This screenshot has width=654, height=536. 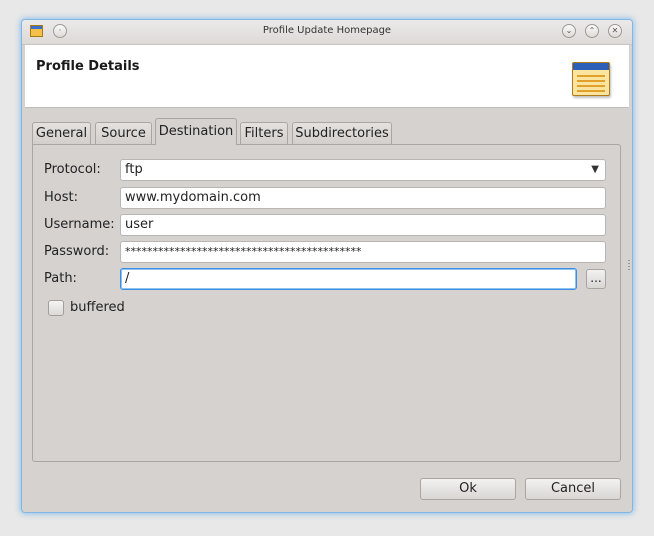 I want to click on password-label: Password:, so click(x=77, y=251).